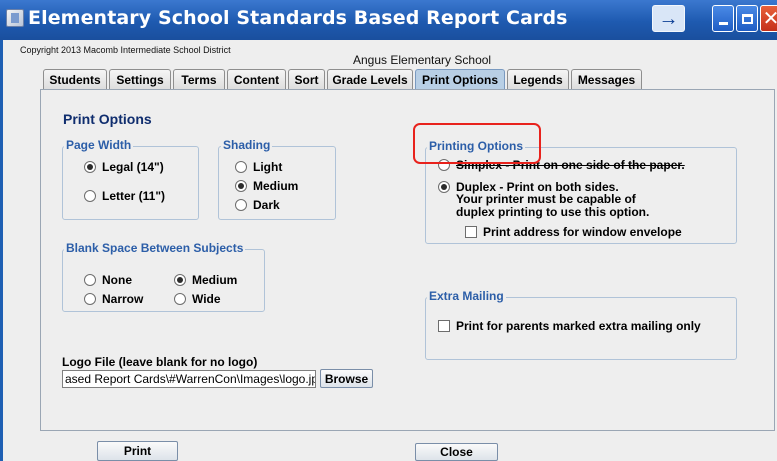 The image size is (777, 461). I want to click on shading-dark-option: Dark, so click(257, 205).